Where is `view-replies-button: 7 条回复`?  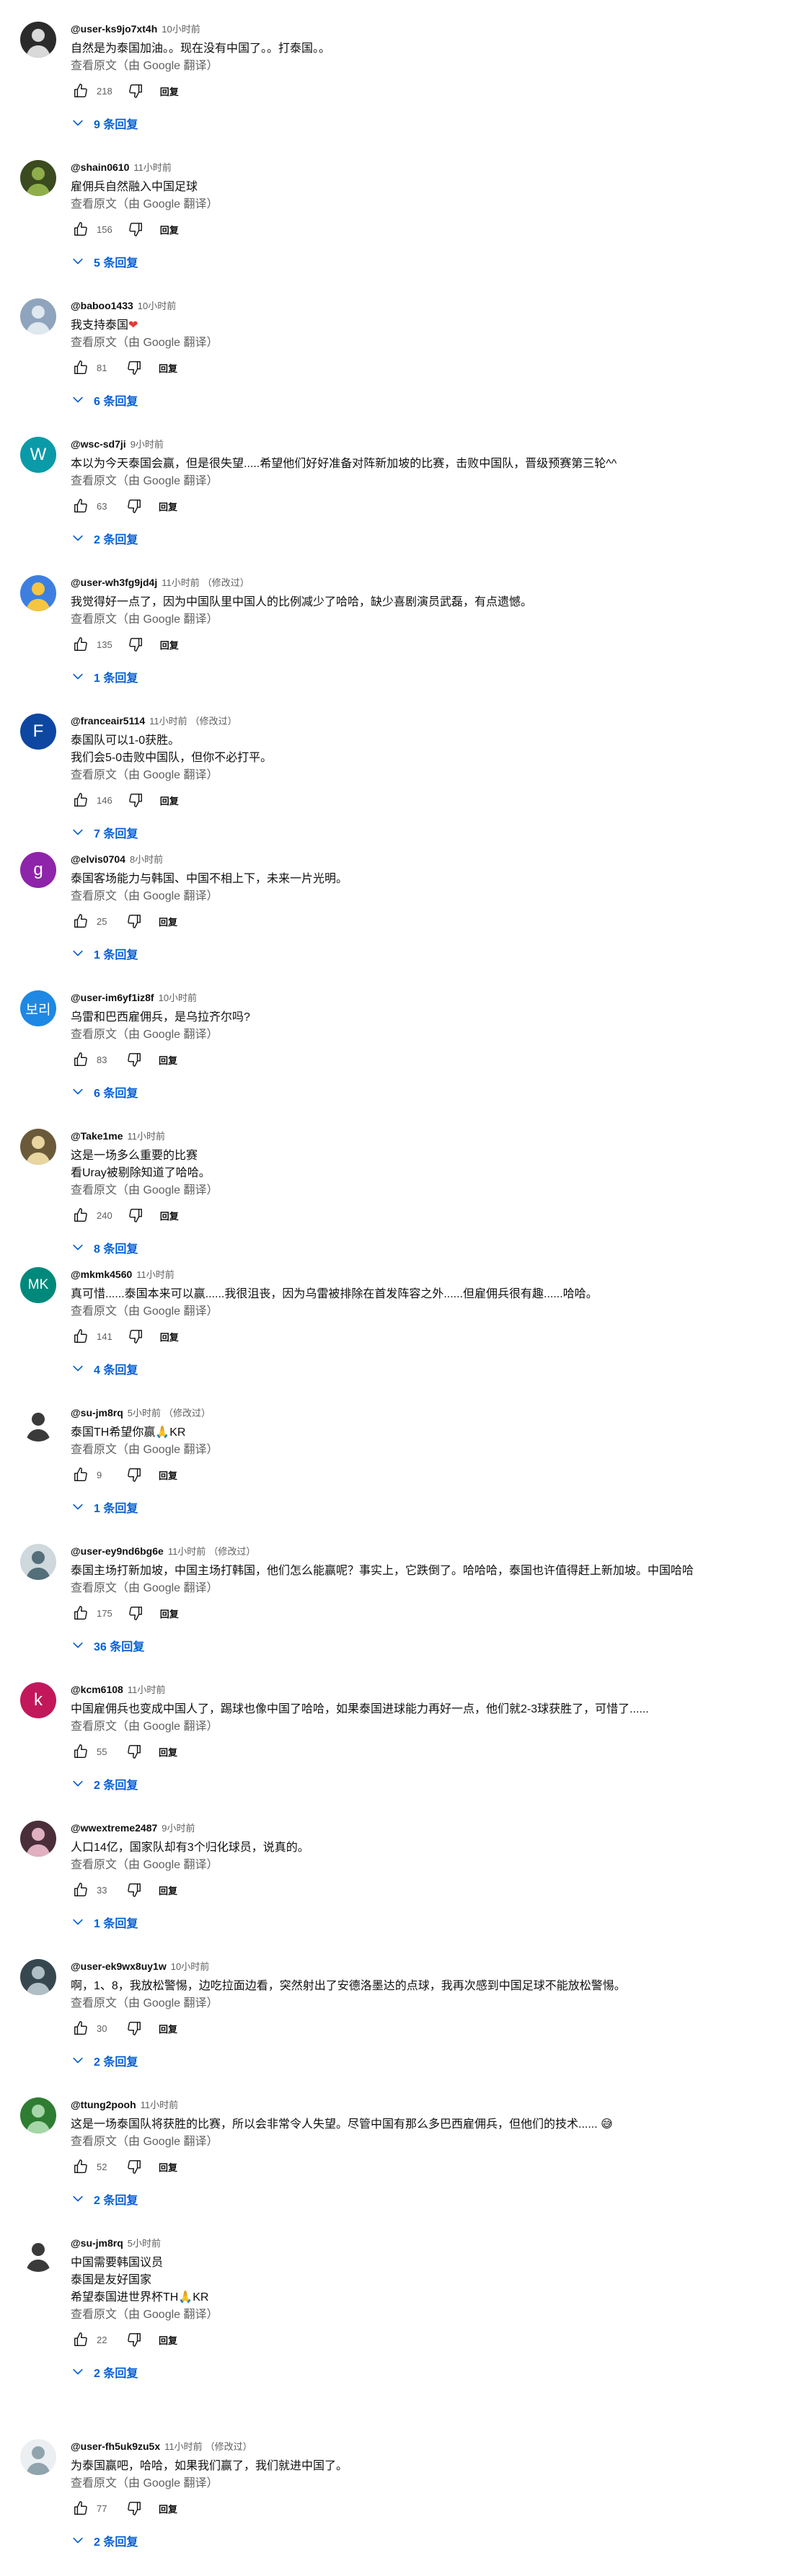 view-replies-button: 7 条回复 is located at coordinates (428, 832).